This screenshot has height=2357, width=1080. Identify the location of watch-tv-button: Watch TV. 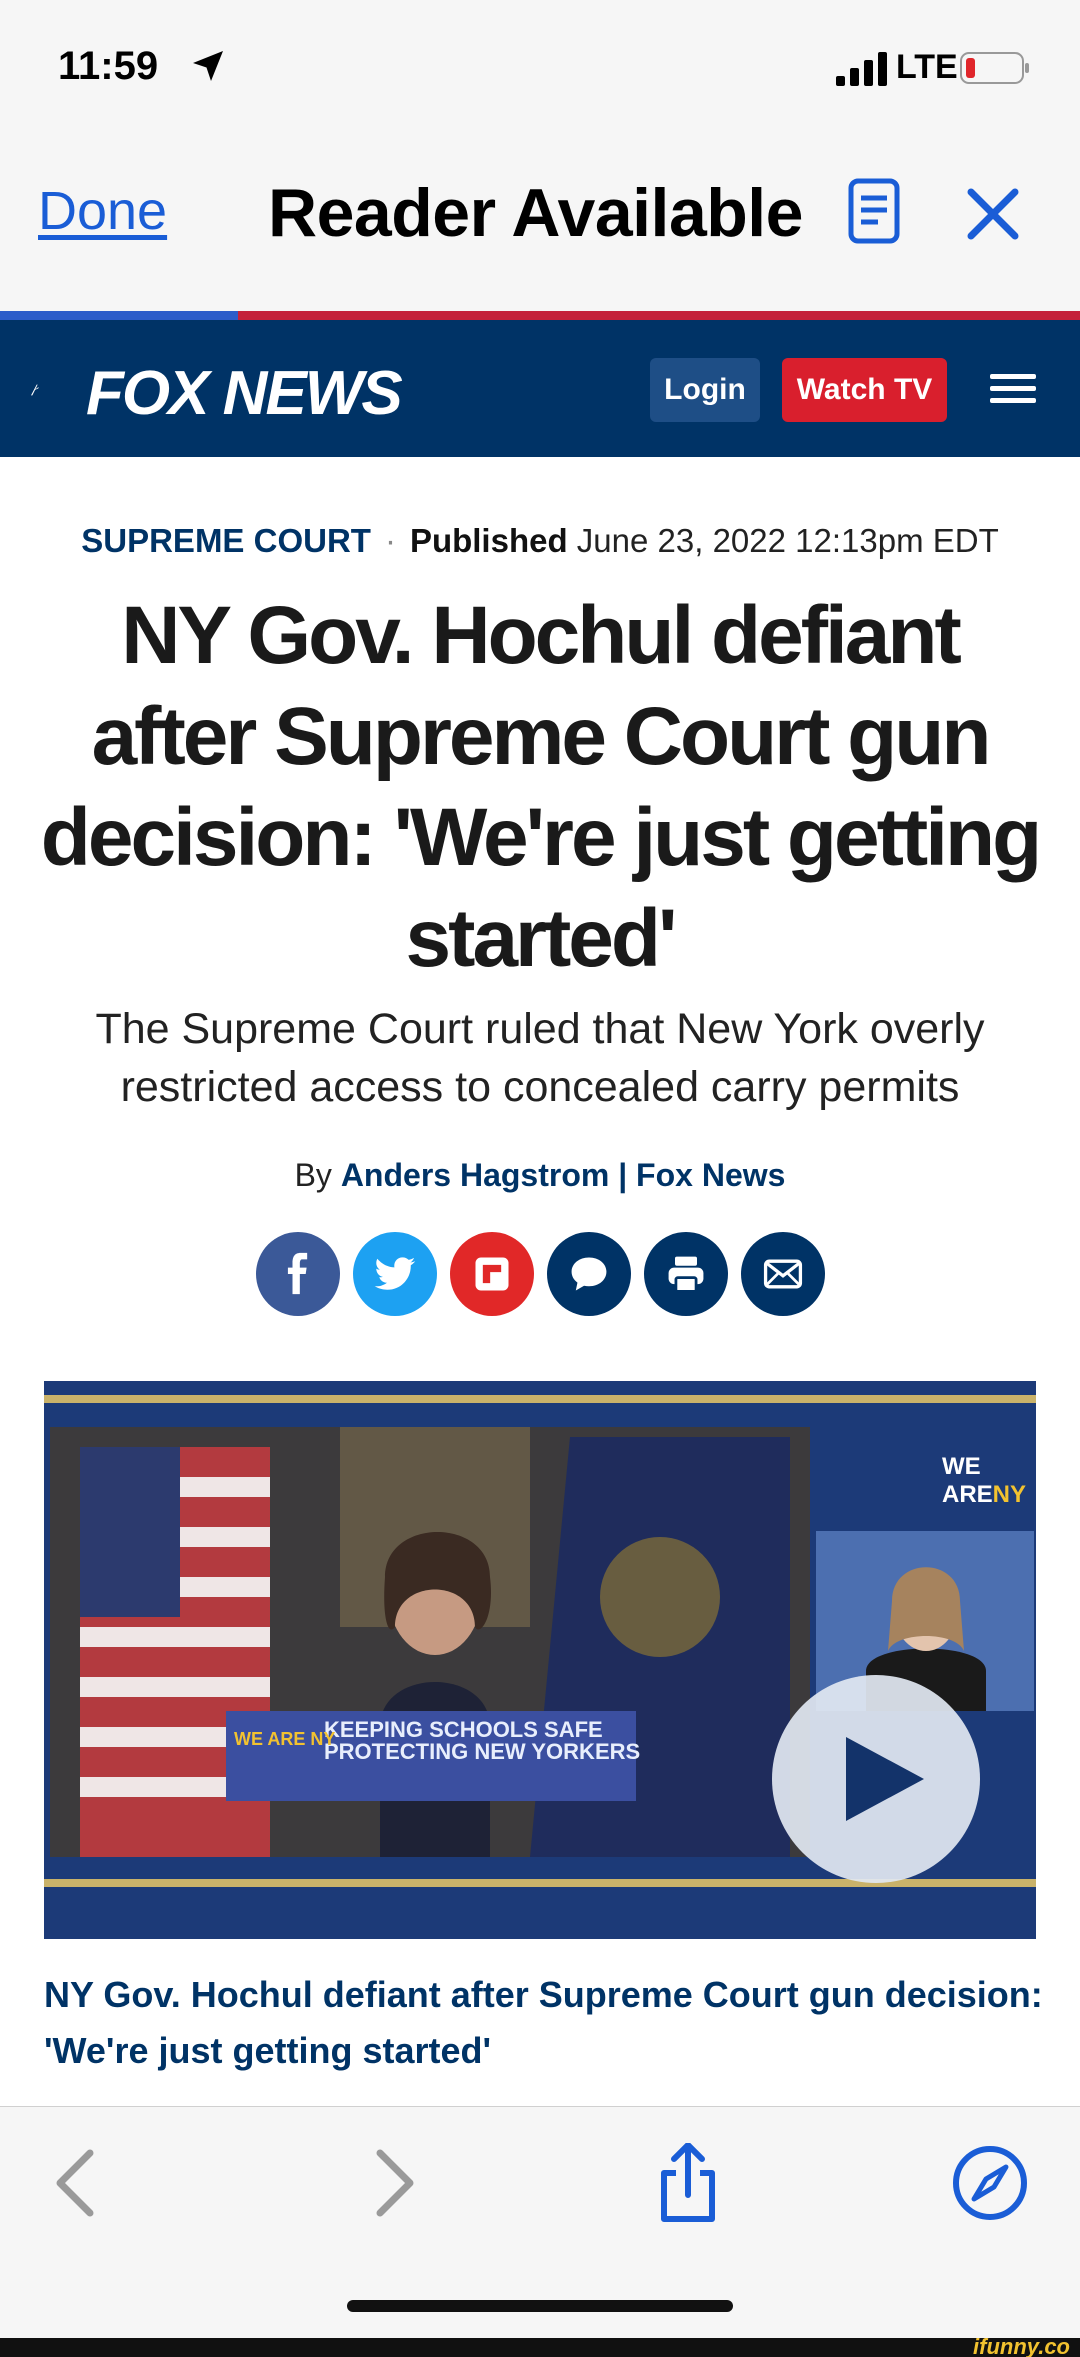
(864, 390).